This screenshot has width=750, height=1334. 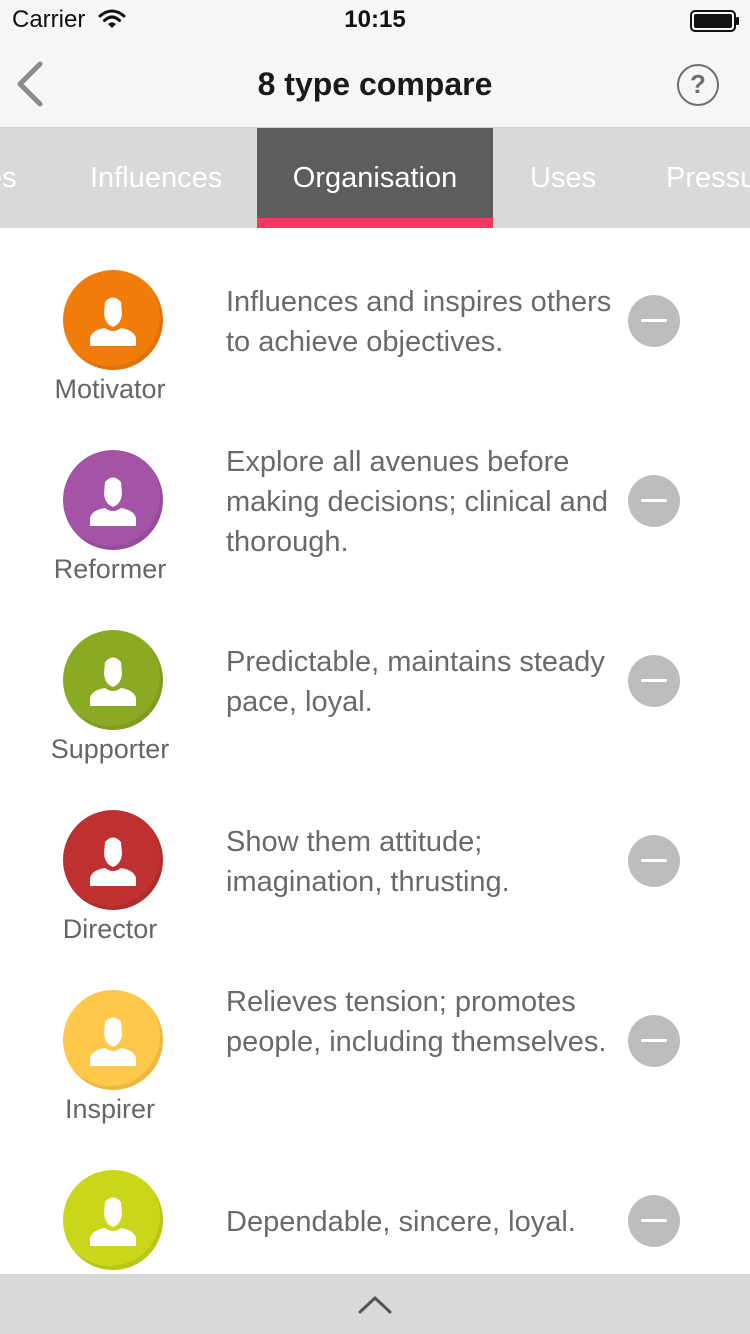 I want to click on tab-label: Uses, so click(x=563, y=178).